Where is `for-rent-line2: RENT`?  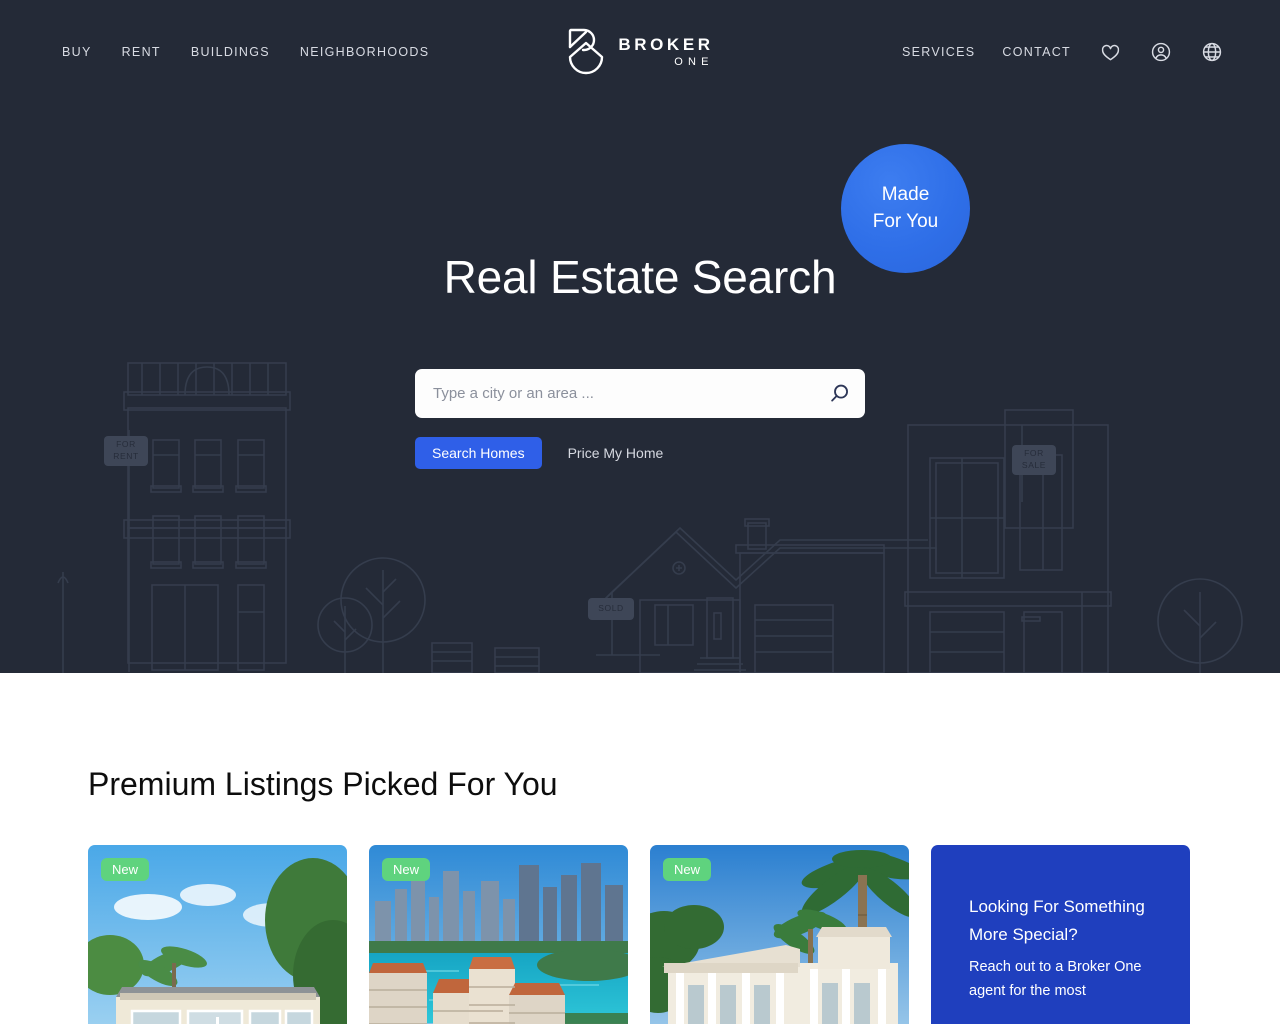
for-rent-line2: RENT is located at coordinates (126, 456).